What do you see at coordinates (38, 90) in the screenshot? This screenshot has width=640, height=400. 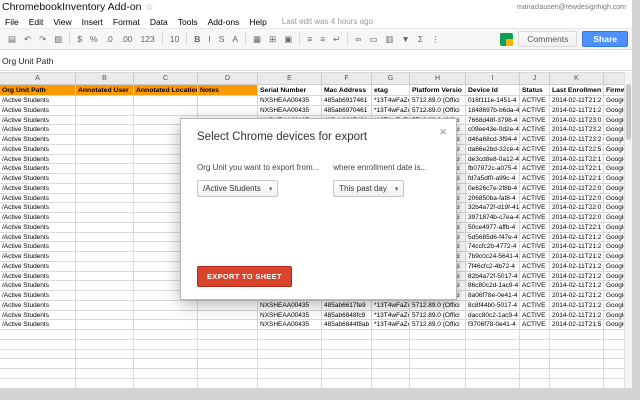 I see `header-cell: Org Unit Path` at bounding box center [38, 90].